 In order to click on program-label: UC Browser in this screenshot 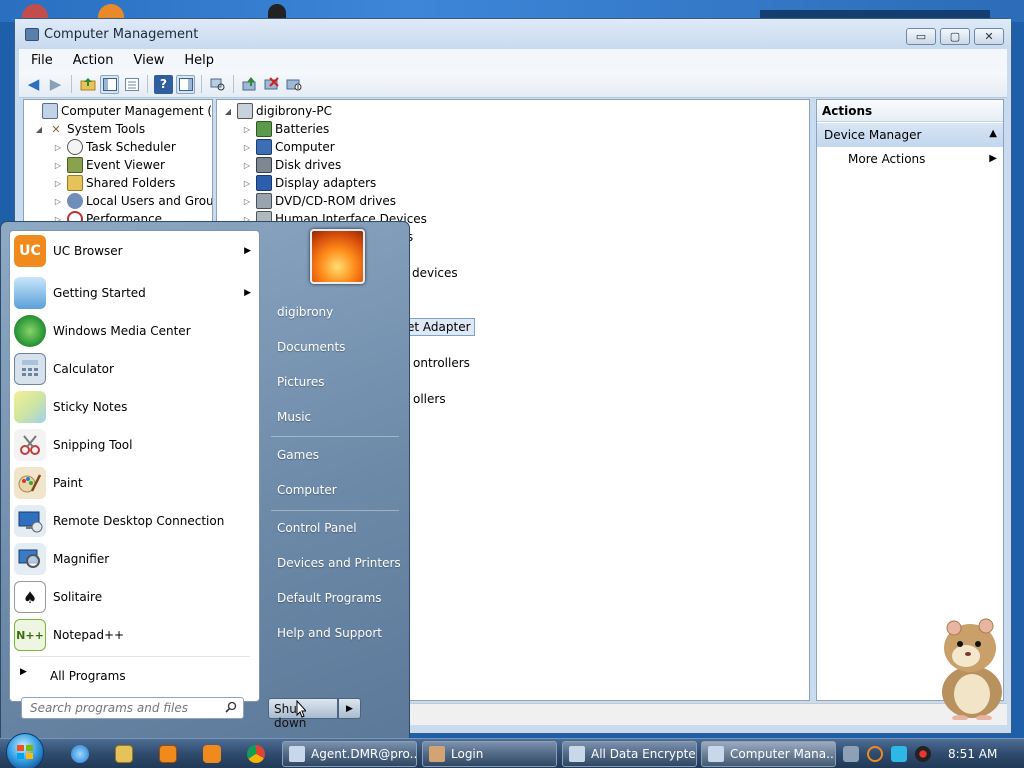, I will do `click(88, 251)`.